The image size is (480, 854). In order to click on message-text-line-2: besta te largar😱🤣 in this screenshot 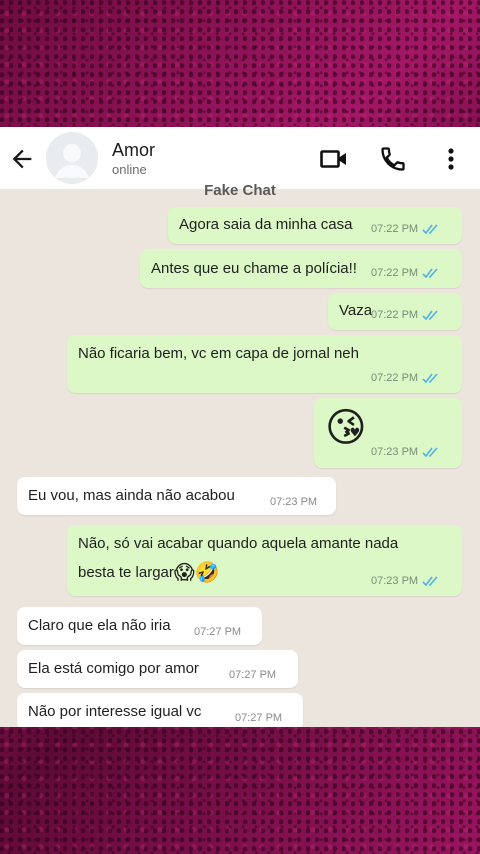, I will do `click(149, 572)`.